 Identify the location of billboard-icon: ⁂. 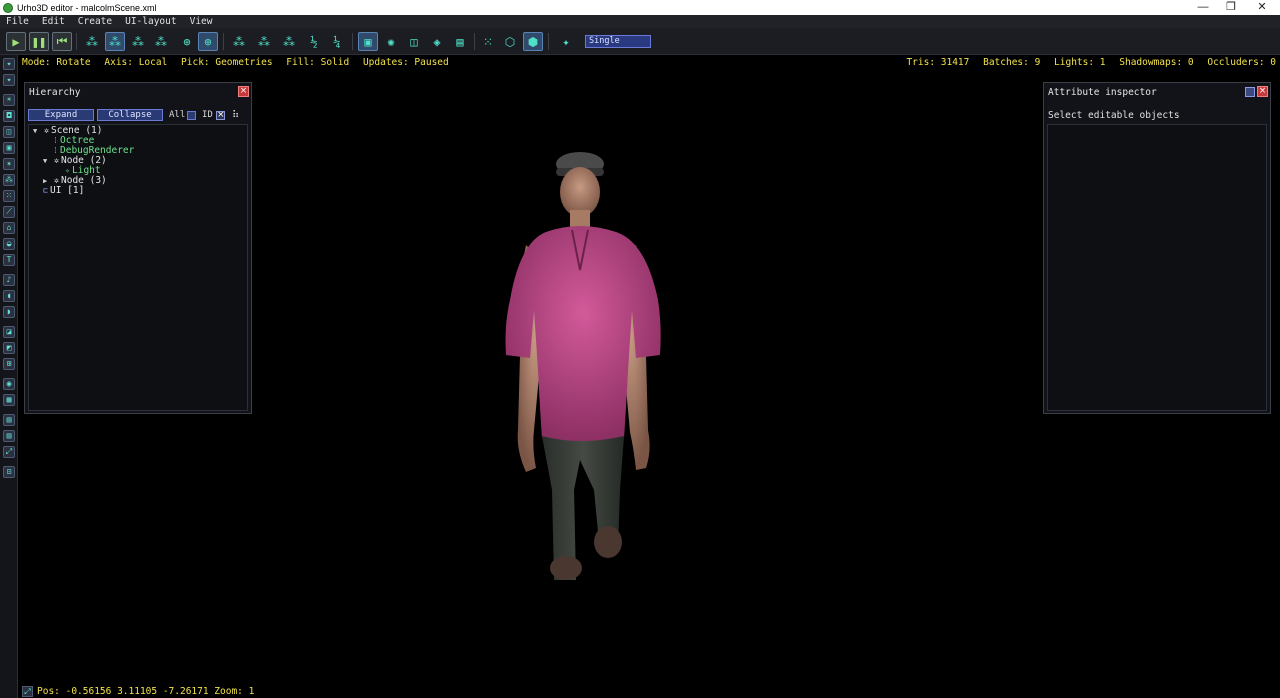
(9, 180).